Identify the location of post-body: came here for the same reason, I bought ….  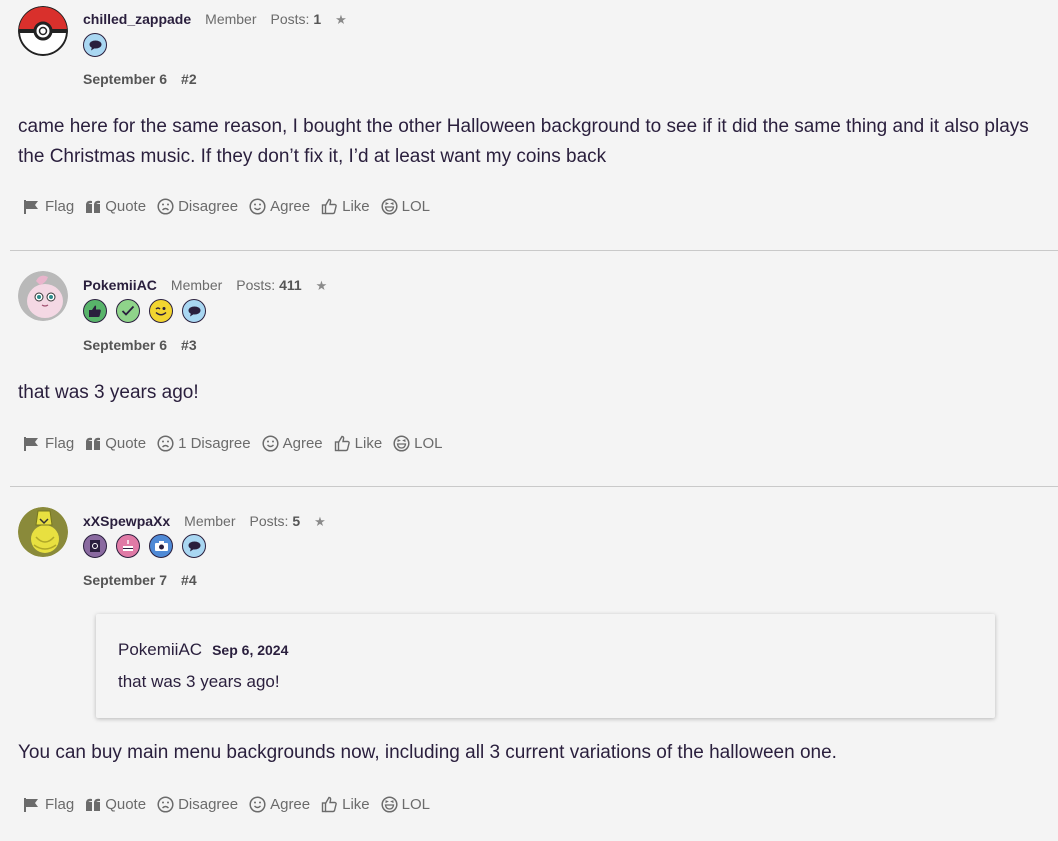
(523, 141).